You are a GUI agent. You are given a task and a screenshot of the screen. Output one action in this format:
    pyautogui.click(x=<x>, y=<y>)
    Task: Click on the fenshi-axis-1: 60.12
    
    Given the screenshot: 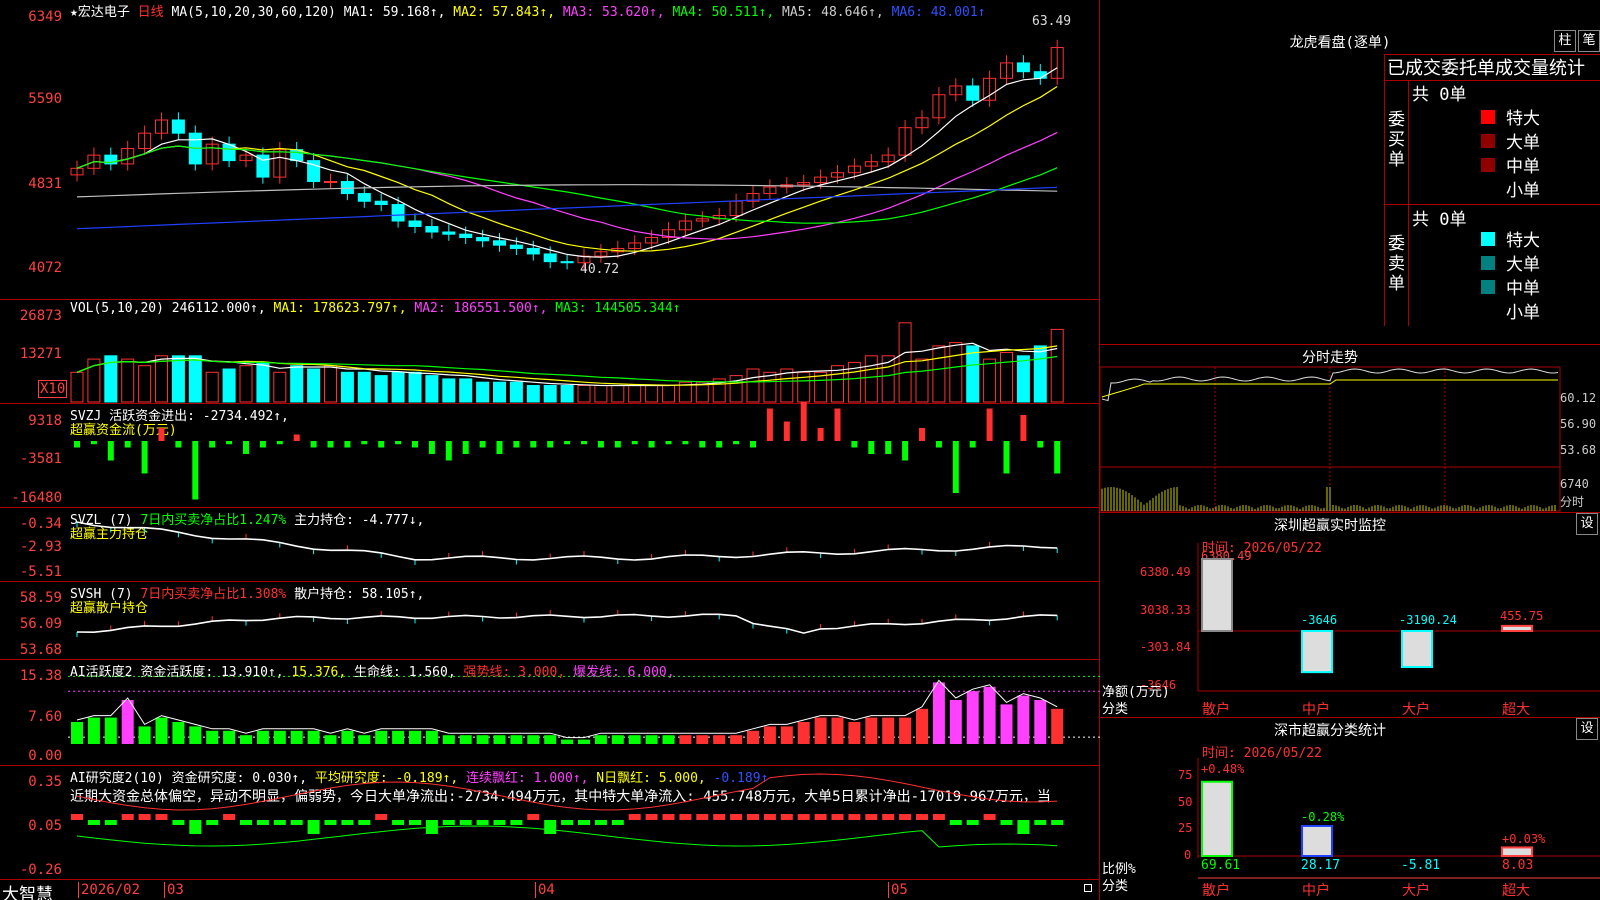 What is the action you would take?
    pyautogui.click(x=1578, y=398)
    